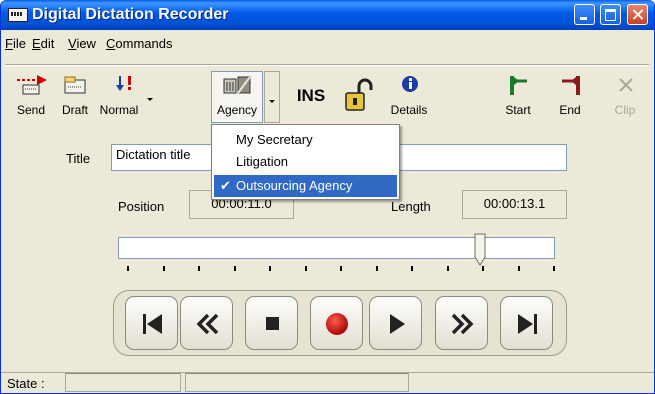 Image resolution: width=655 pixels, height=394 pixels. Describe the element at coordinates (327, 65) in the screenshot. I see `toolbar-divider` at that location.